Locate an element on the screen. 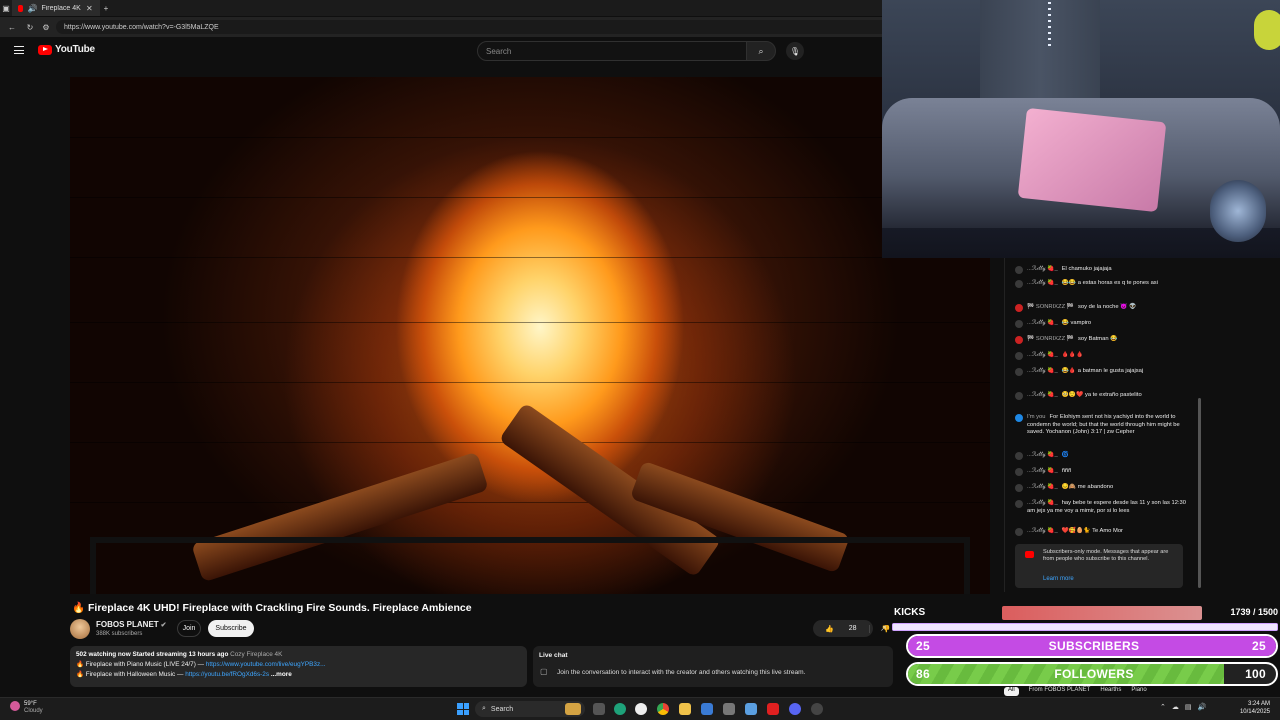 This screenshot has height=720, width=1280. weather-temp: 59°F is located at coordinates (30, 704).